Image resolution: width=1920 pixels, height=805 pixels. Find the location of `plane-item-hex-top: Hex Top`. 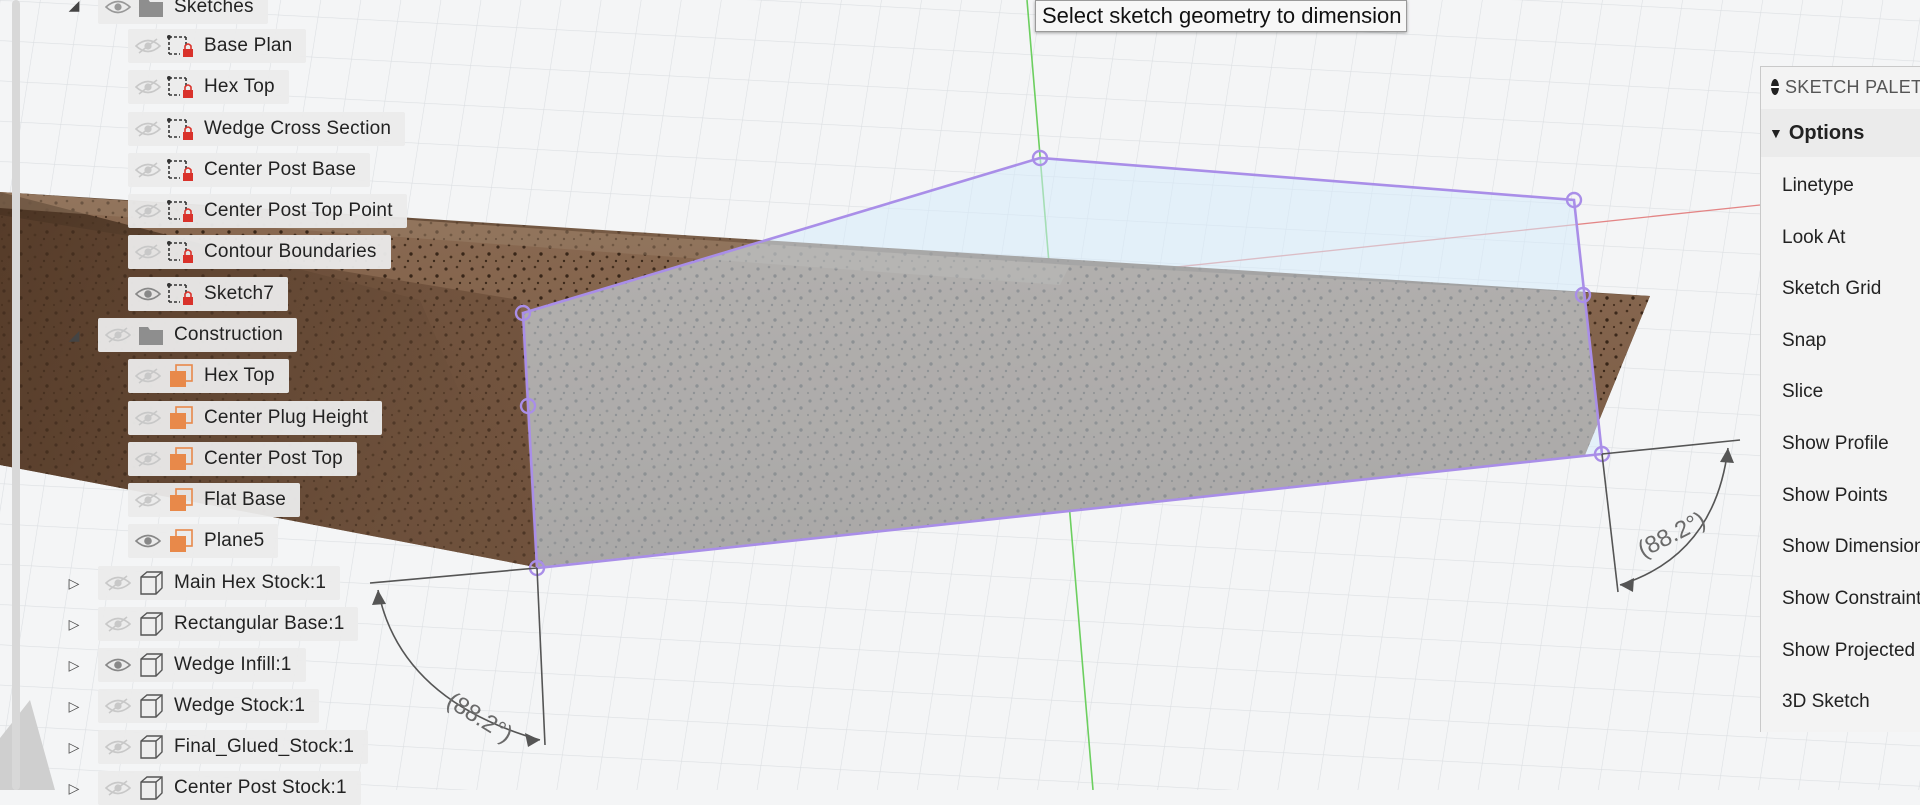

plane-item-hex-top: Hex Top is located at coordinates (208, 376).